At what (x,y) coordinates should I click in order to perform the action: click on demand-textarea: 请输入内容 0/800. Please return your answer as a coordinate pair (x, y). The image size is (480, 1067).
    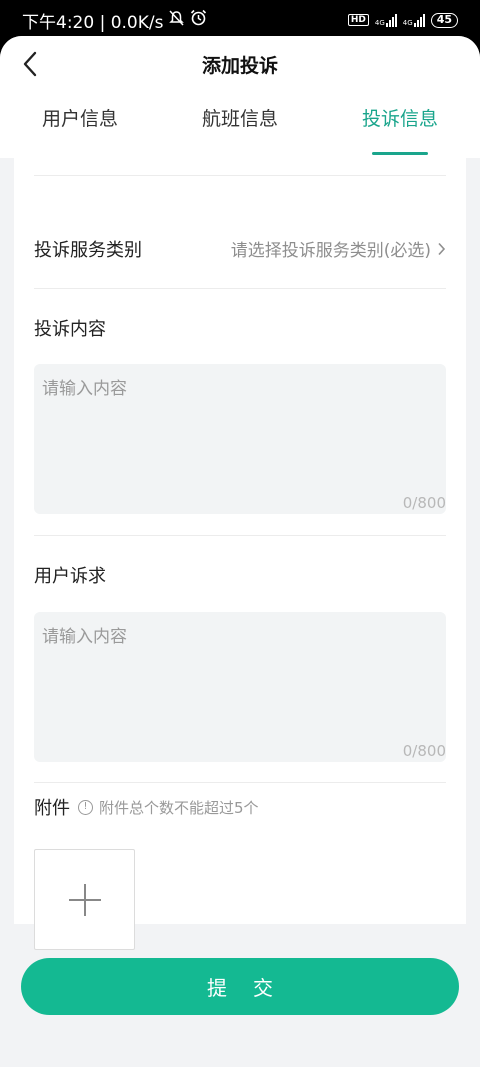
    Looking at the image, I should click on (240, 687).